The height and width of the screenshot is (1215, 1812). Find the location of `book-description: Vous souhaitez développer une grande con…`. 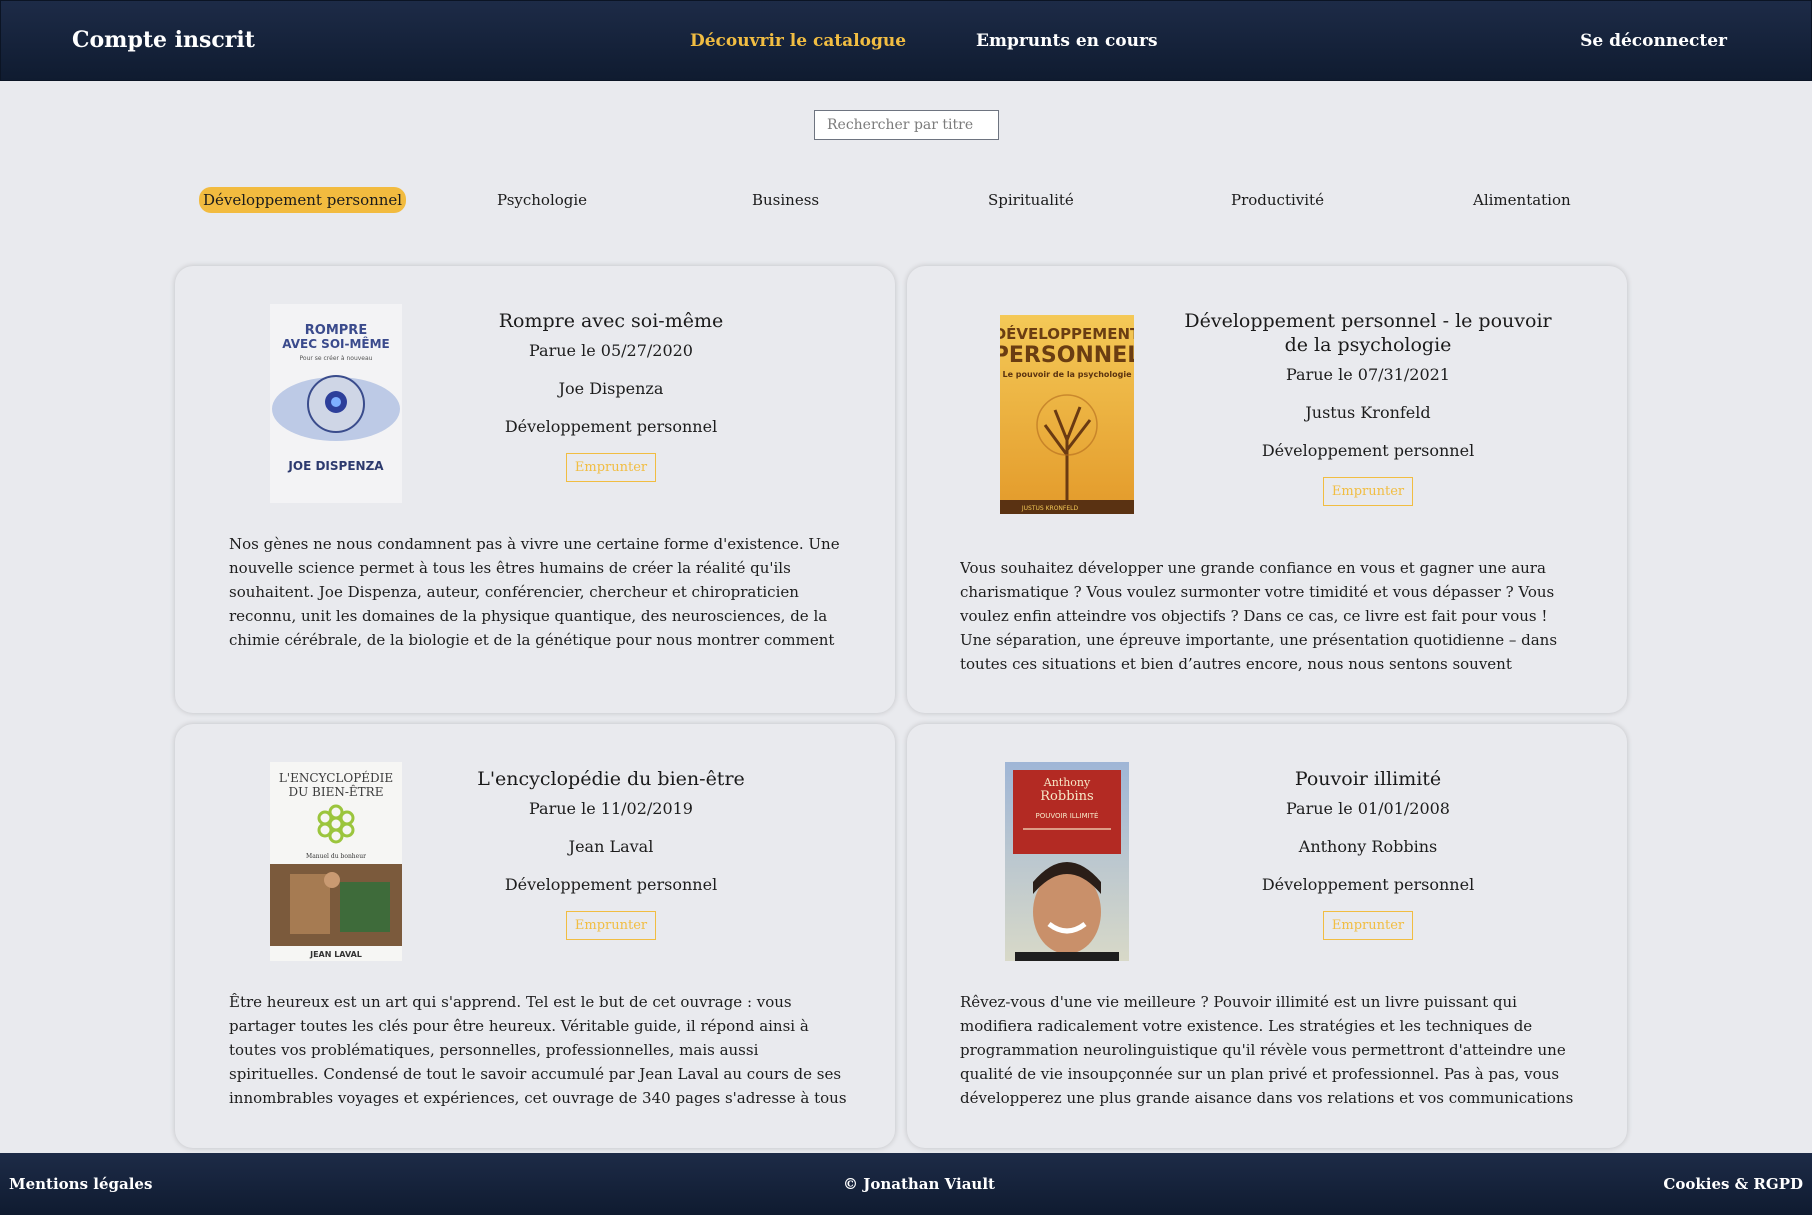

book-description: Vous souhaitez développer une grande con… is located at coordinates (1259, 616).